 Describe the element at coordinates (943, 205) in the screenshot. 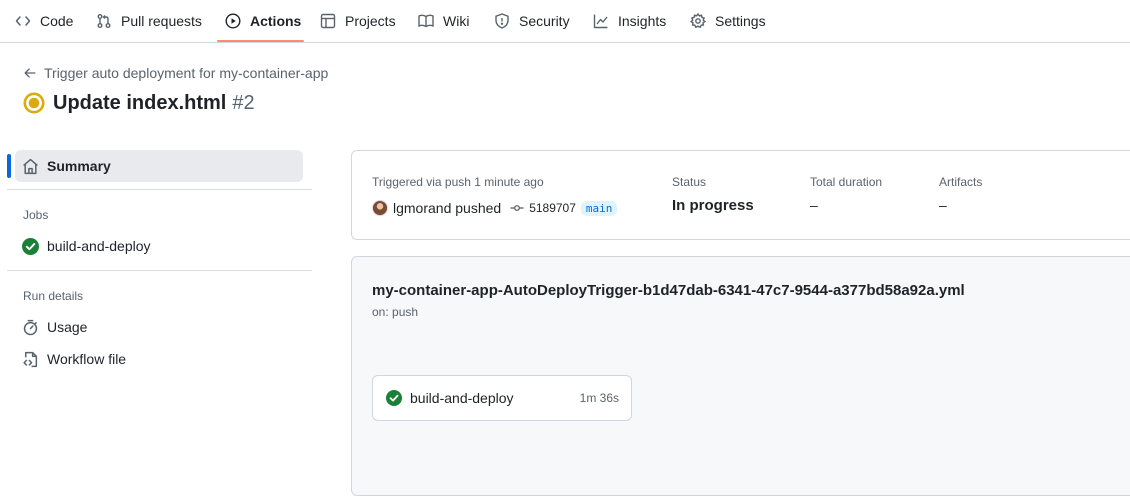

I see `artifacts-value: –` at that location.